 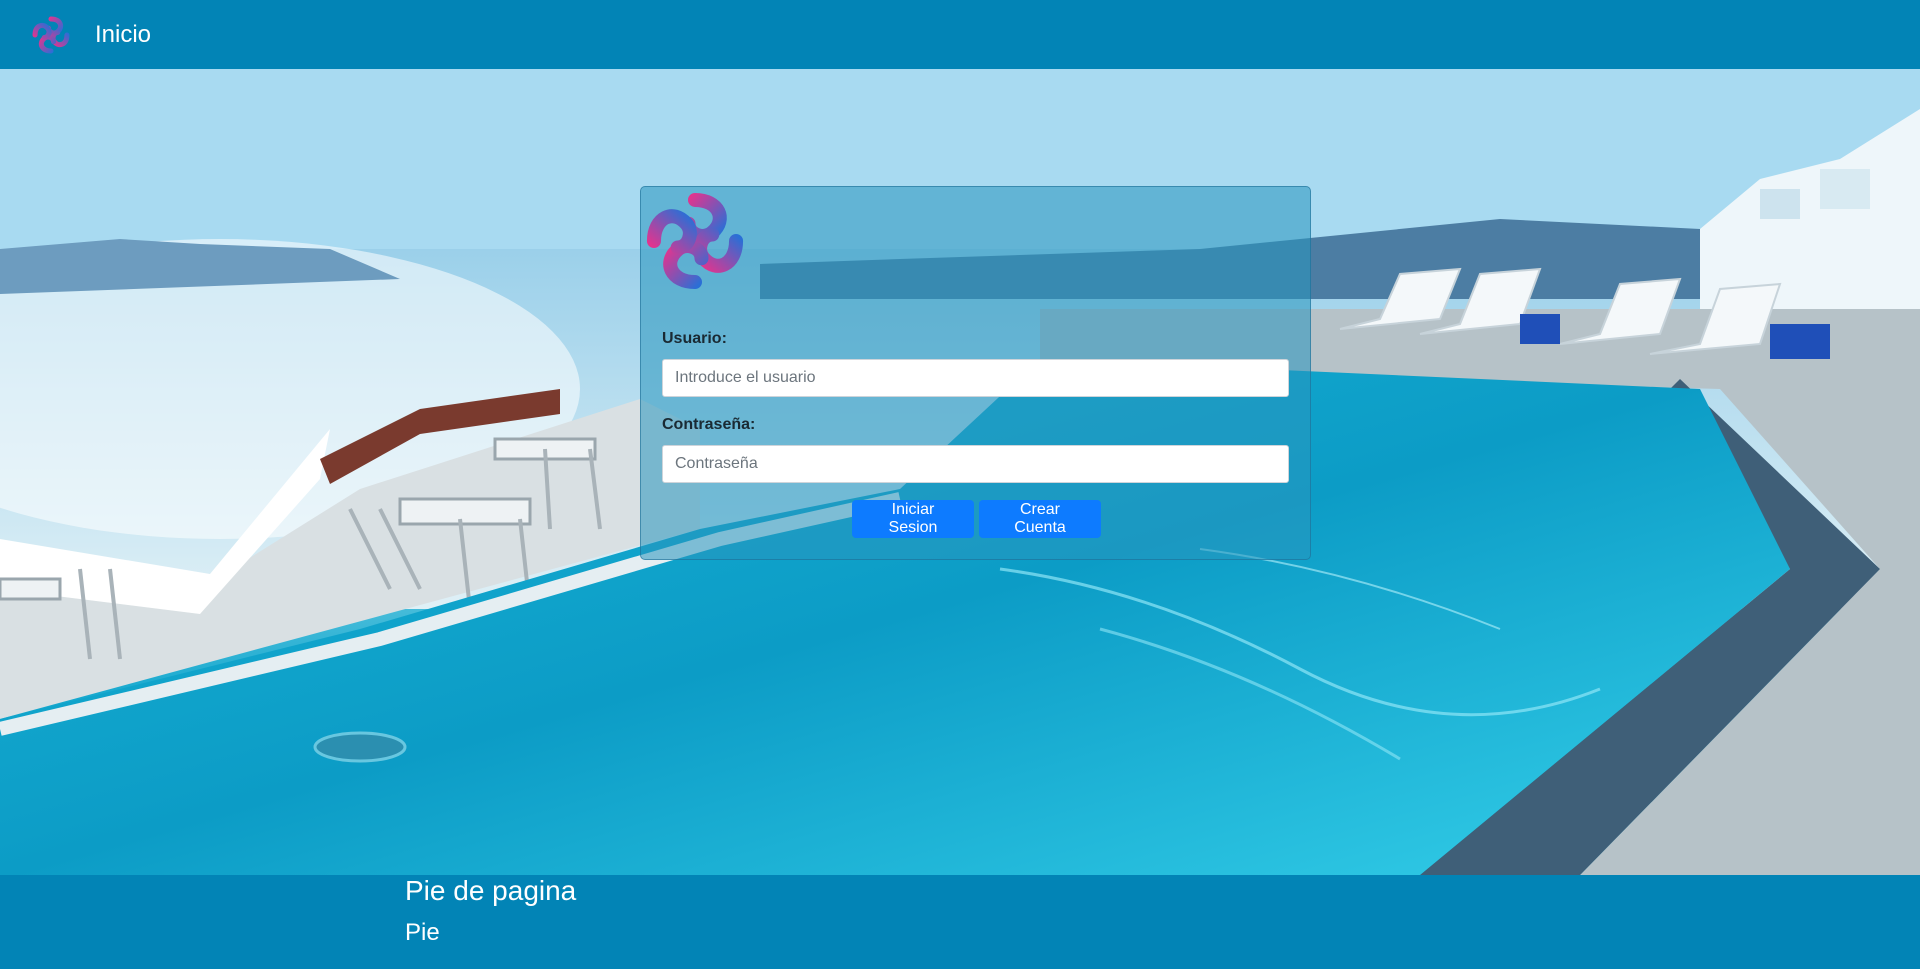 I want to click on password-input, so click(x=975, y=464).